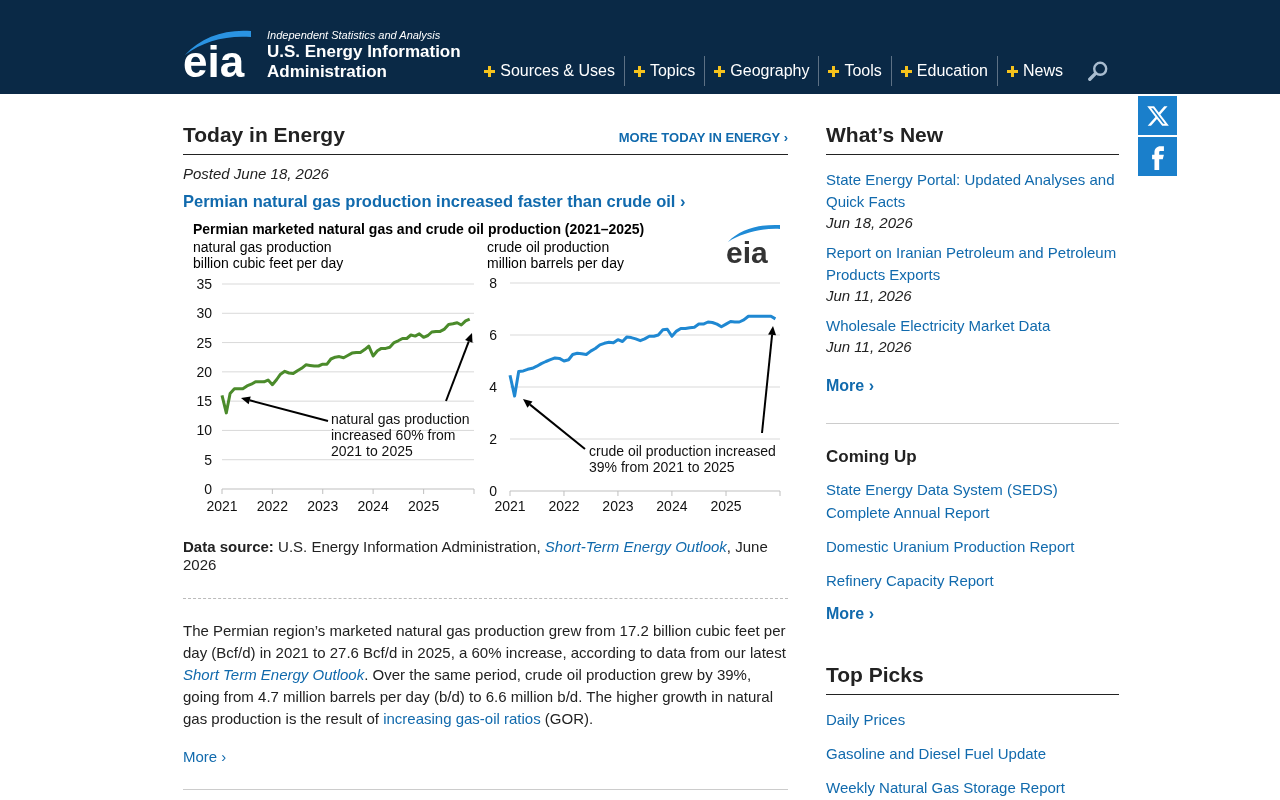 The width and height of the screenshot is (1280, 800). What do you see at coordinates (462, 718) in the screenshot?
I see `text-link: increasing gas-oil ratios` at bounding box center [462, 718].